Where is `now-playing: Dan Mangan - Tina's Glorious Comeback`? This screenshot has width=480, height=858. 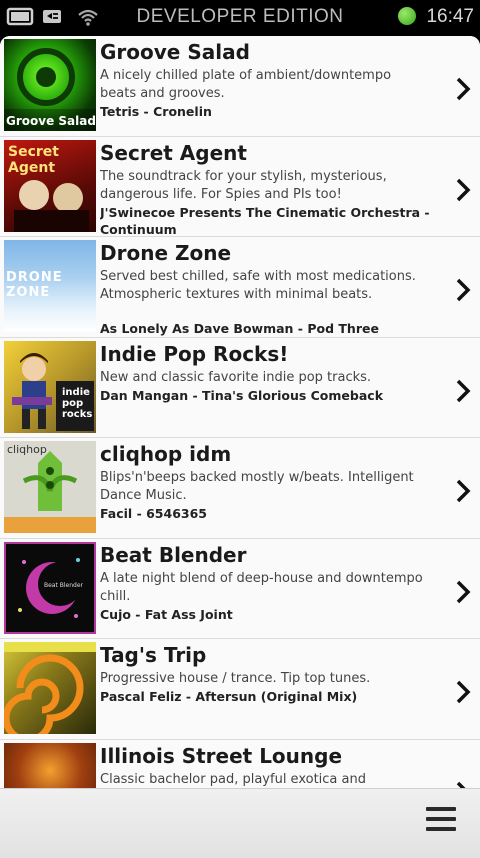 now-playing: Dan Mangan - Tina's Glorious Comeback is located at coordinates (242, 395).